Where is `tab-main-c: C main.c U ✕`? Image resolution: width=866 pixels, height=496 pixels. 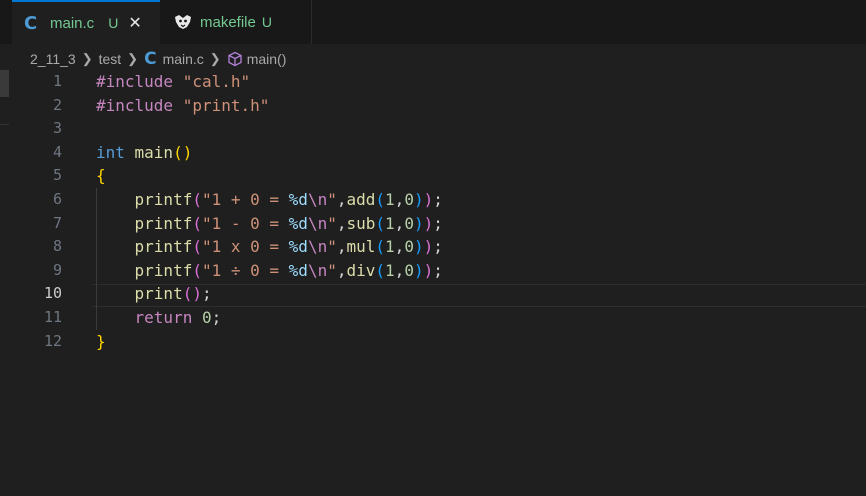 tab-main-c: C main.c U ✕ is located at coordinates (86, 22).